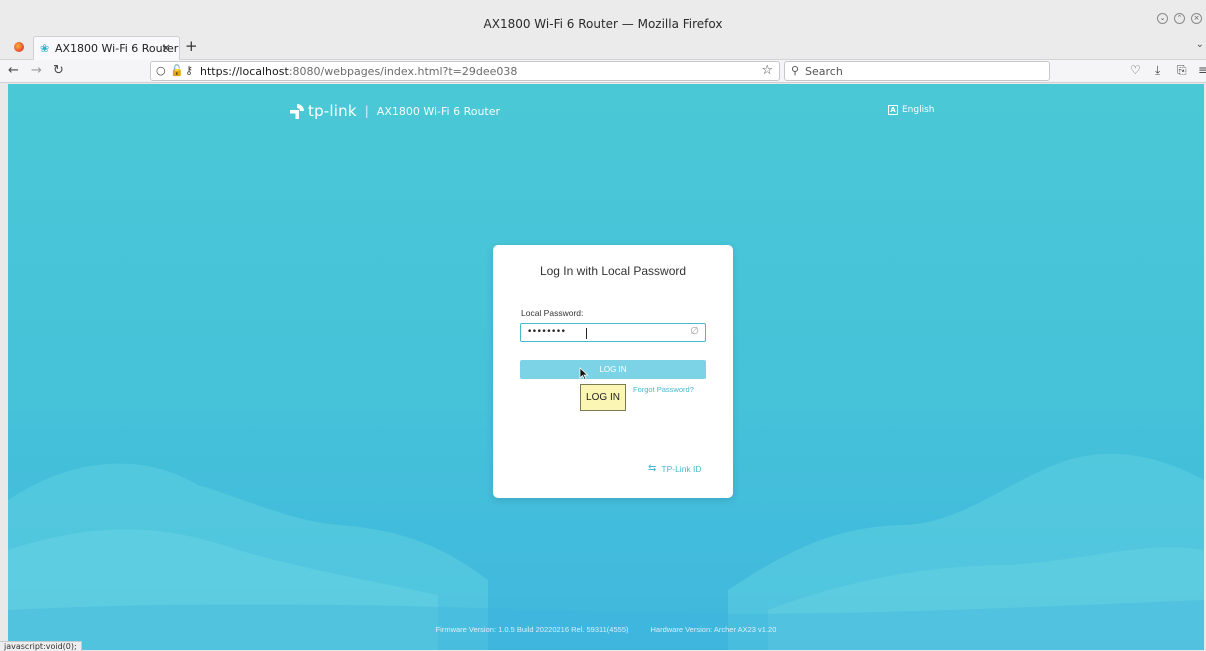 This screenshot has height=651, width=1206. I want to click on browser-tab: ❀ AX1800 Wi-Fi 6 Router ×, so click(106, 48).